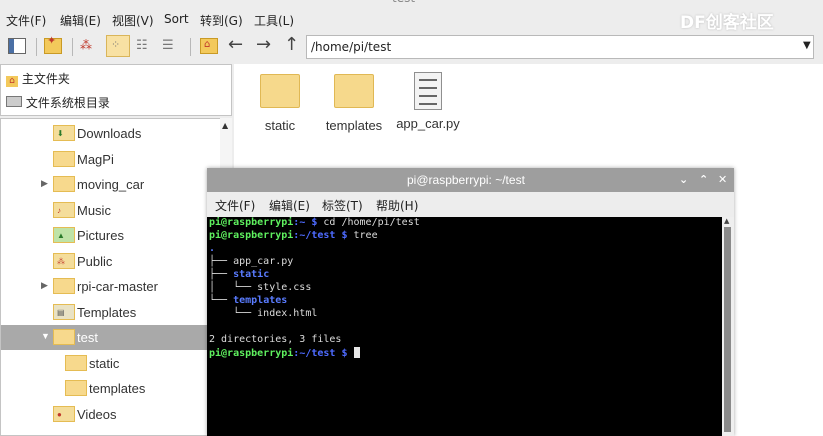  Describe the element at coordinates (289, 205) in the screenshot. I see `terminal-menu-edit: 编辑(E)` at that location.